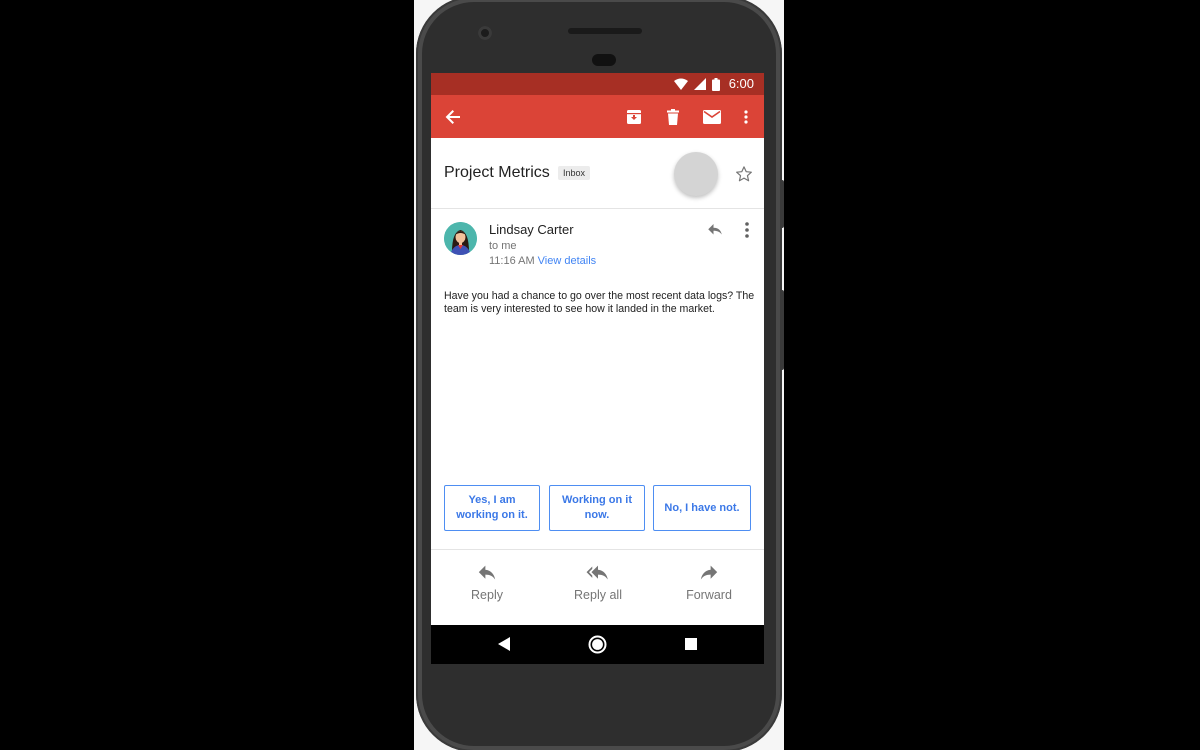 This screenshot has width=1200, height=750. What do you see at coordinates (503, 246) in the screenshot?
I see `recipient-line: to me` at bounding box center [503, 246].